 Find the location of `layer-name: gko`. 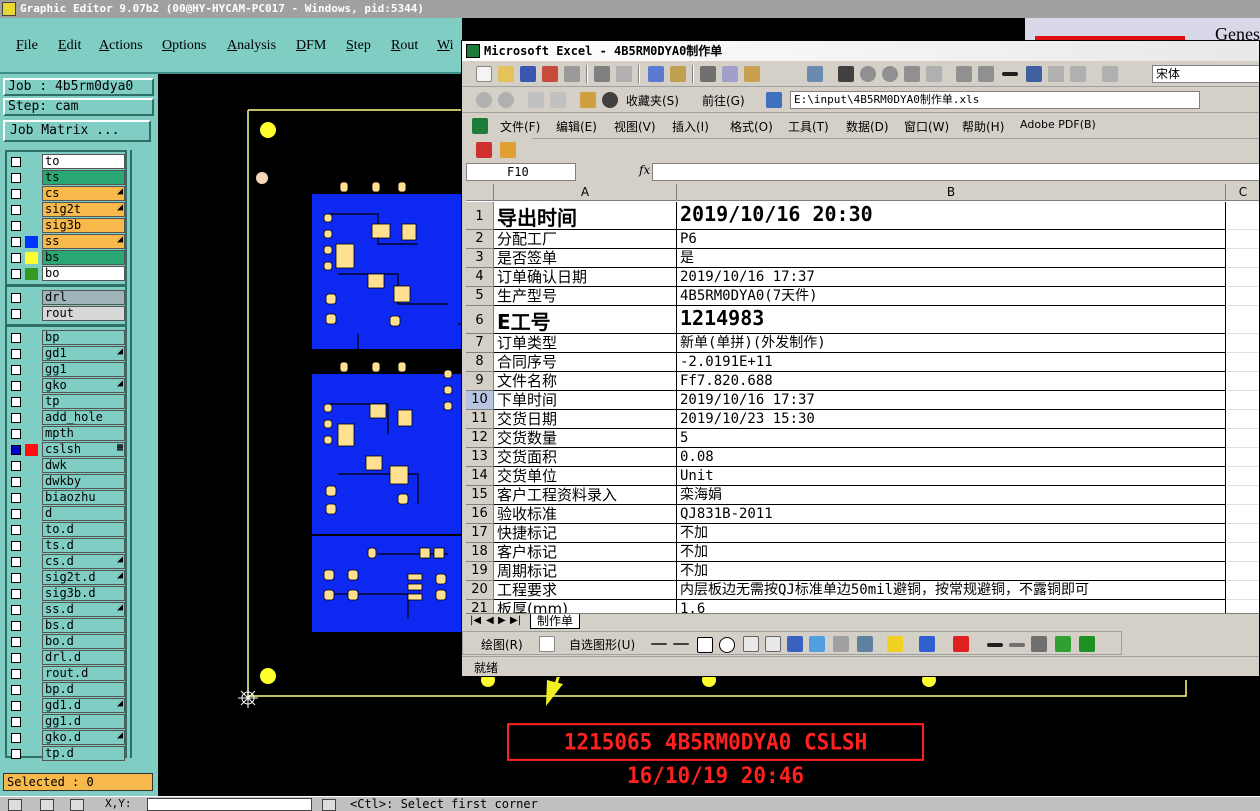

layer-name: gko is located at coordinates (83, 385).